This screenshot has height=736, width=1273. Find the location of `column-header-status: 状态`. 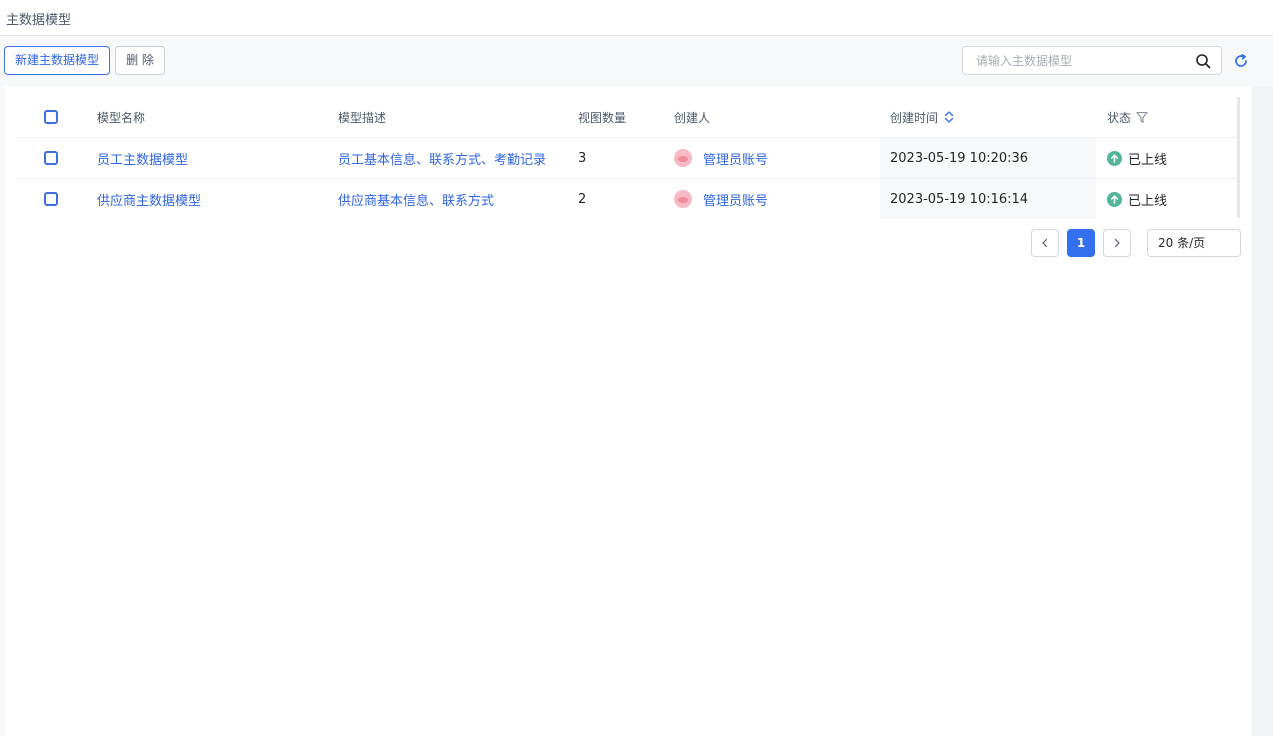

column-header-status: 状态 is located at coordinates (1127, 117).